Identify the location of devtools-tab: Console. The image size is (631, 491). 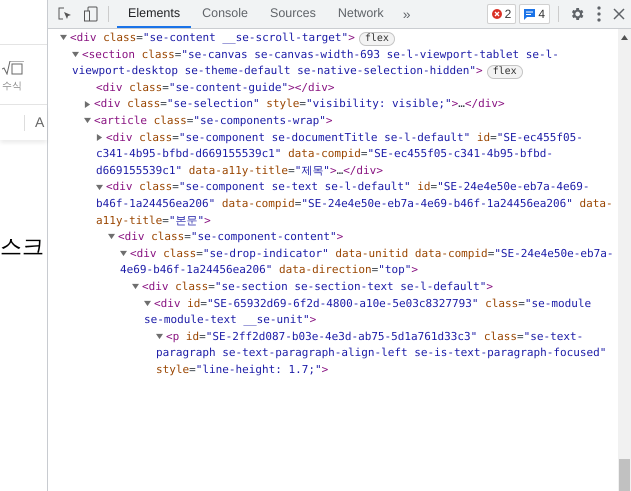
(225, 14).